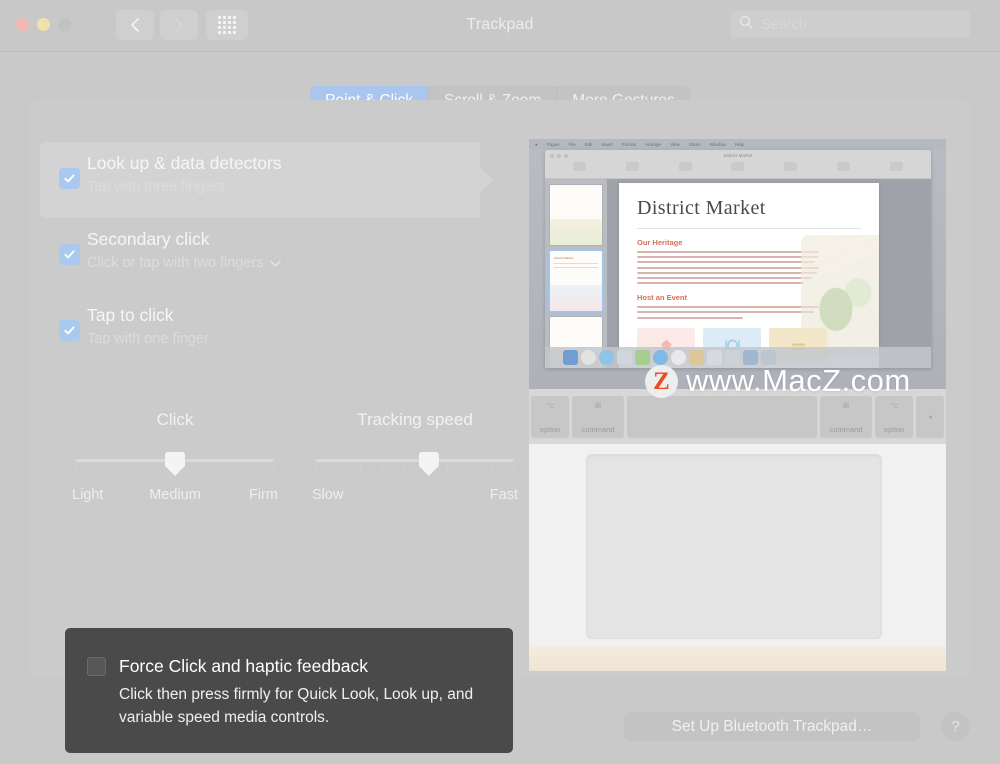 The width and height of the screenshot is (1000, 764). I want to click on preview-menu-item: View, so click(675, 144).